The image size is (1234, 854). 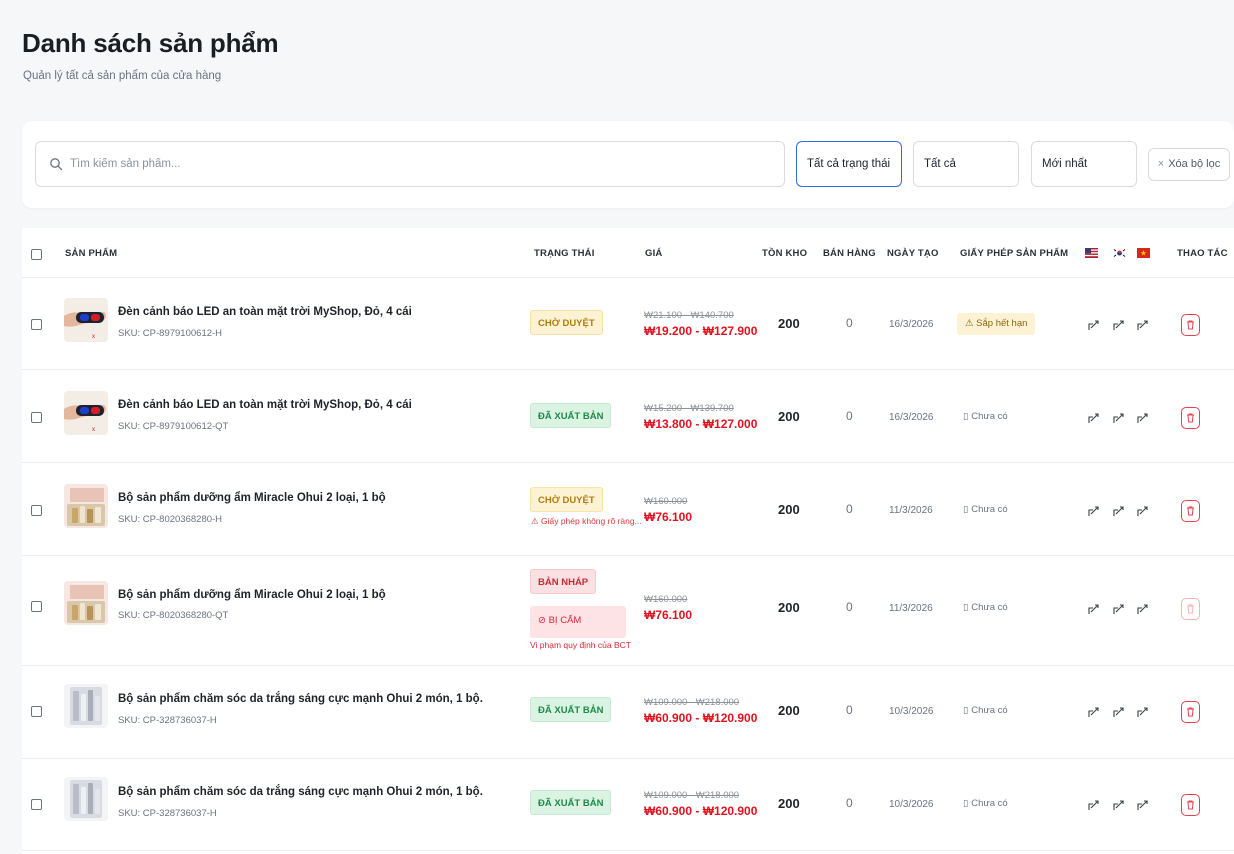 I want to click on price-sale: ₩13.800 - ₩127.000, so click(x=701, y=424).